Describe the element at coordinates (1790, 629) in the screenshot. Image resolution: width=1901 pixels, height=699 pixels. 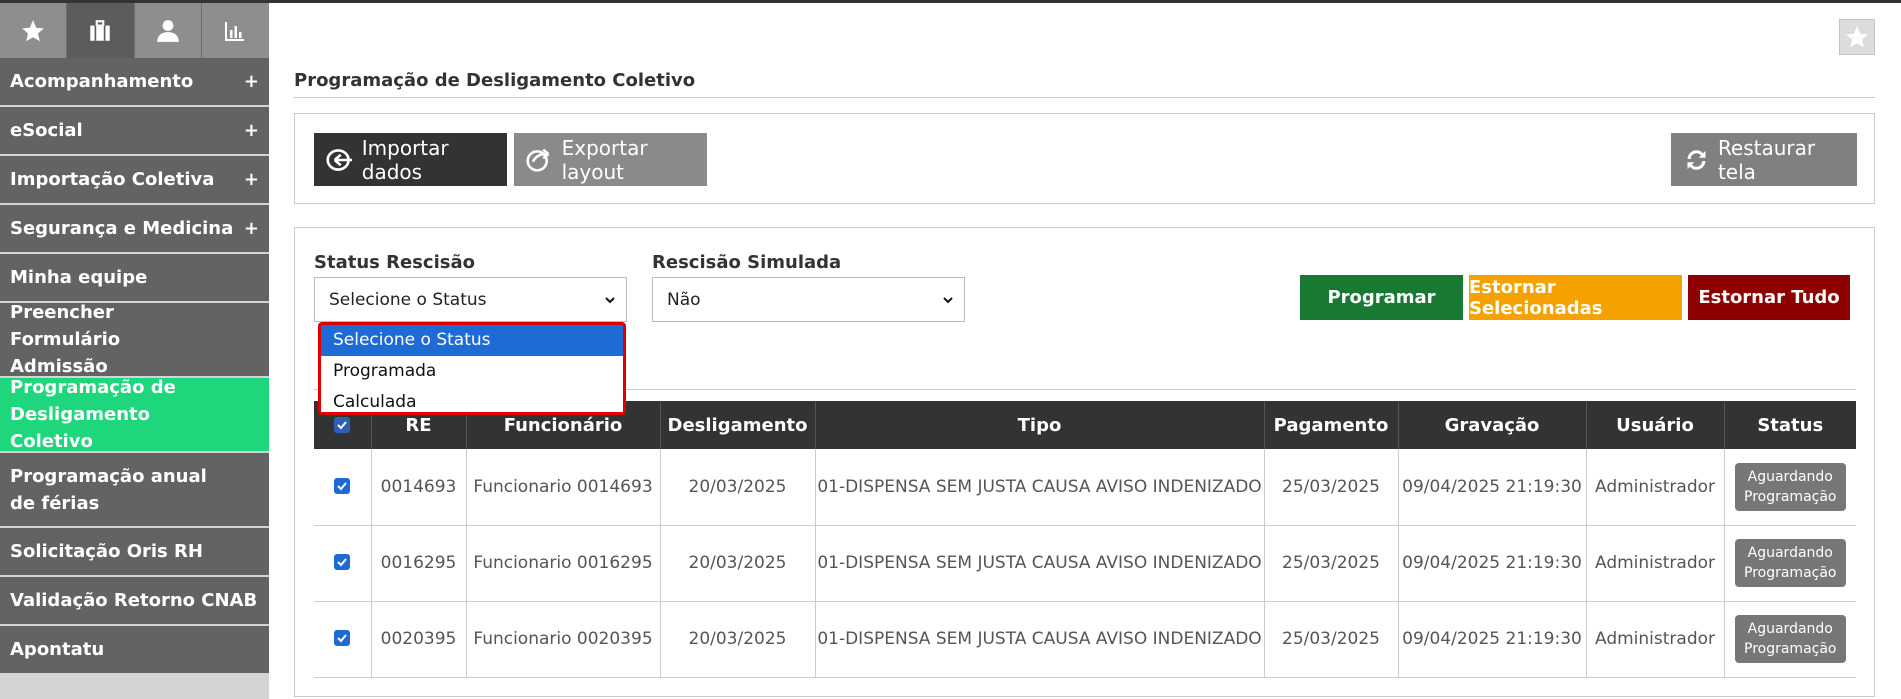
I see `status-line-1: Aguardando` at that location.